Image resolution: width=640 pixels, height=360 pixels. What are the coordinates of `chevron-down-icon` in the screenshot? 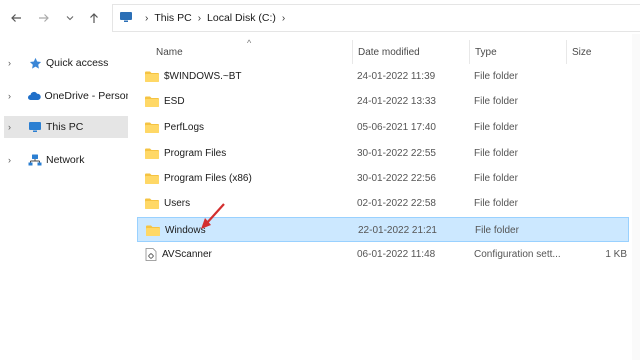 It's located at (70, 18).